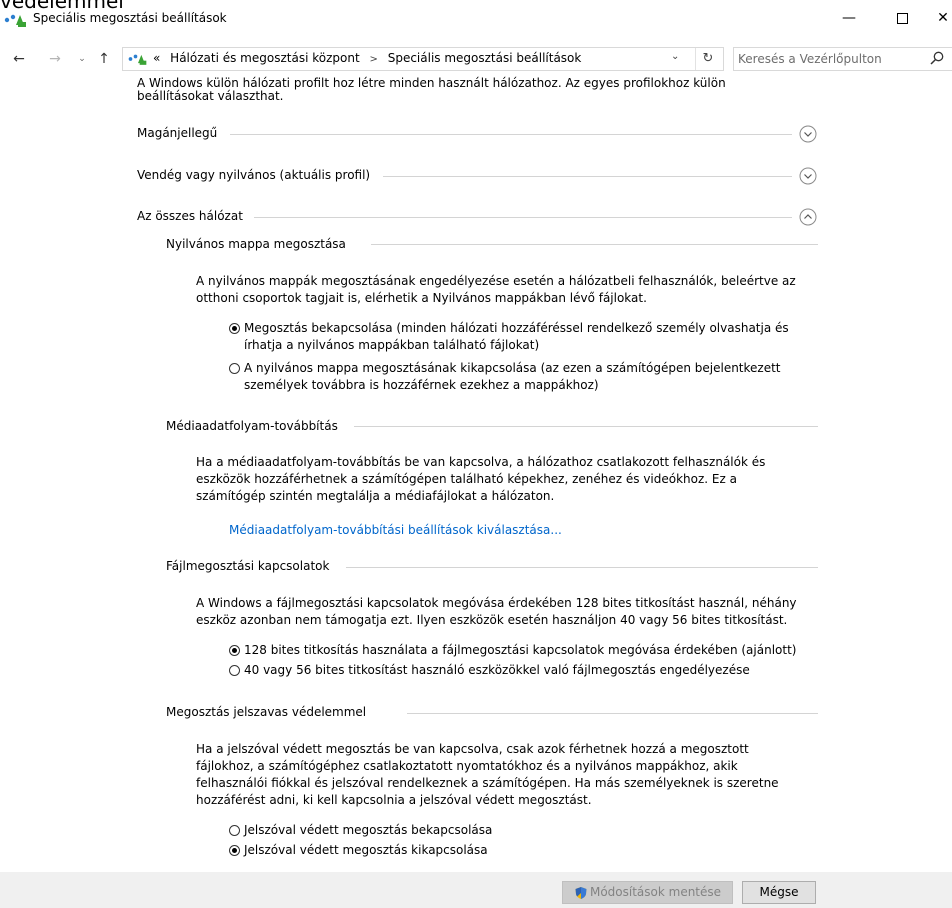 The width and height of the screenshot is (952, 908). Describe the element at coordinates (675, 56) in the screenshot. I see `address-dropdown-button: ⌄` at that location.